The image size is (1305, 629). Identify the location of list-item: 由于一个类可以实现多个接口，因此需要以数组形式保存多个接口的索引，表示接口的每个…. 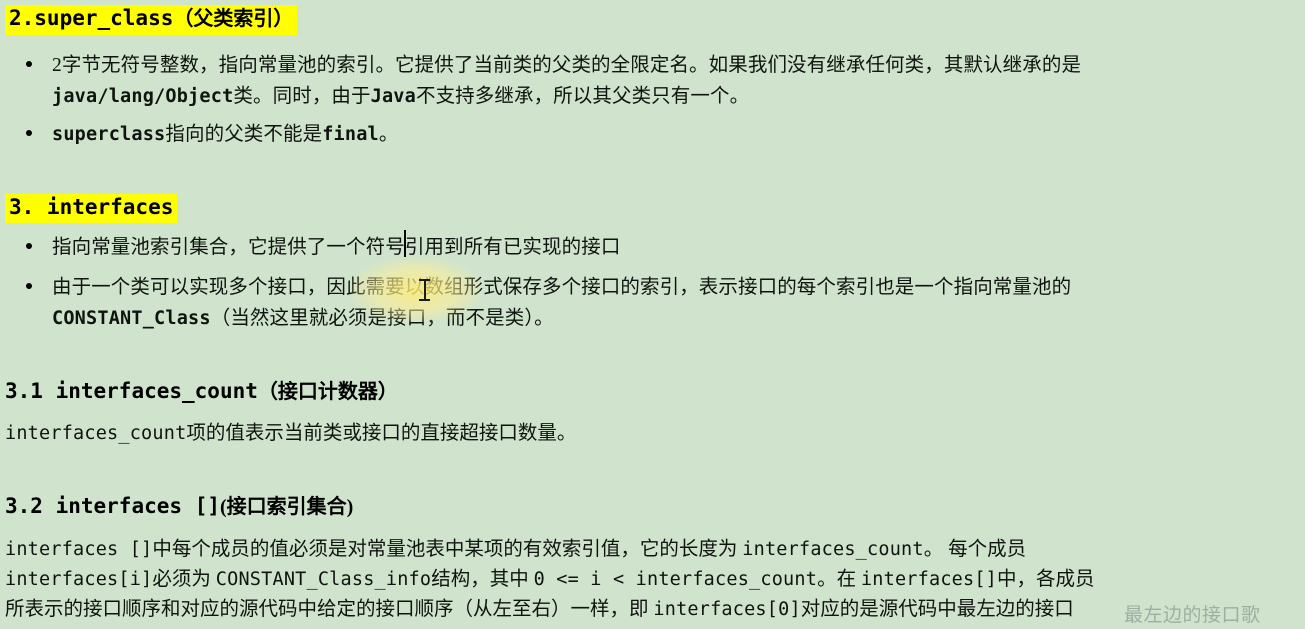
(660, 303).